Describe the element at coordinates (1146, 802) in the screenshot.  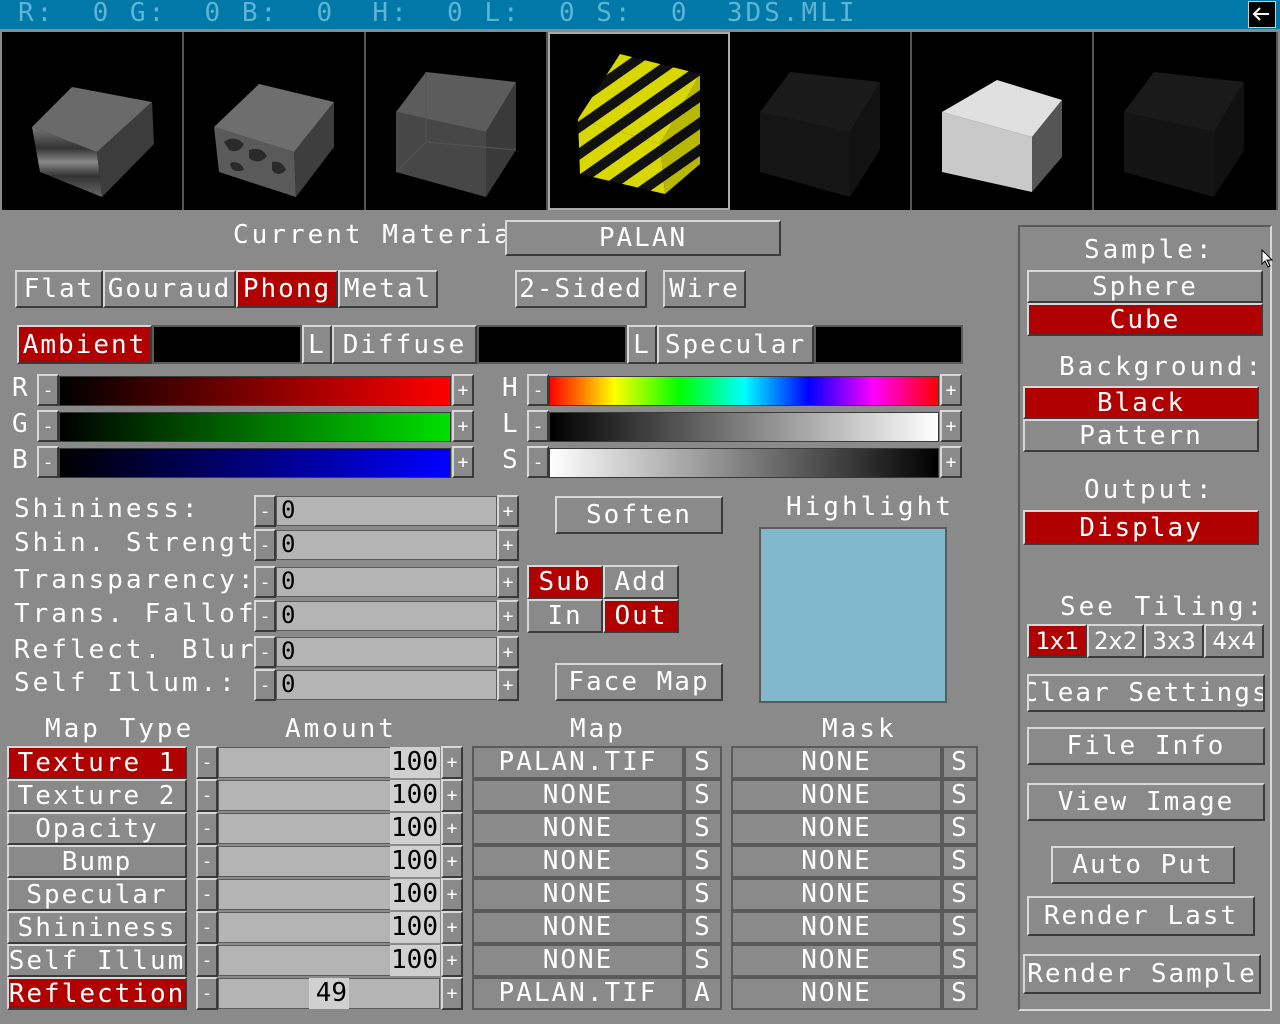
I see `view-image-button: View Image` at that location.